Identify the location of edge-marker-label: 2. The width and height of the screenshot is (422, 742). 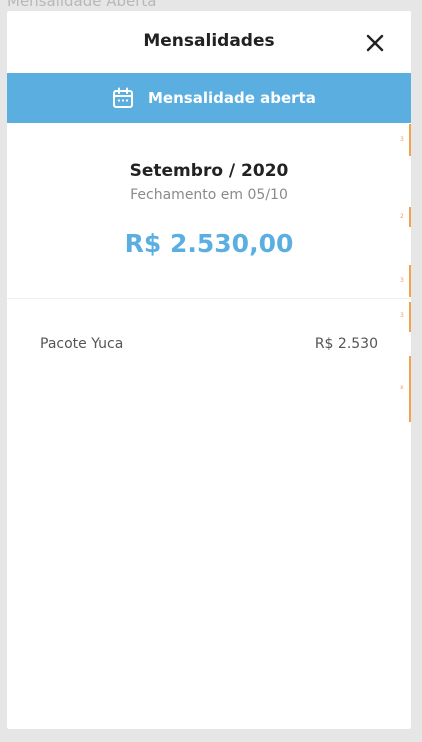
(402, 216).